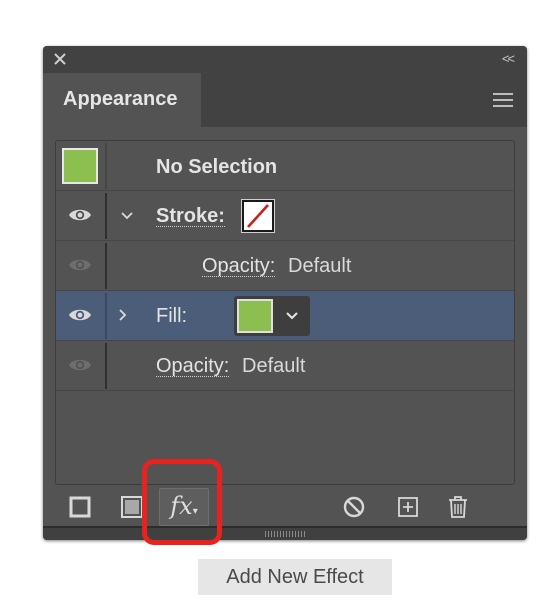 This screenshot has height=616, width=559. I want to click on list-item-opacity: Opacity: Default, so click(285, 366).